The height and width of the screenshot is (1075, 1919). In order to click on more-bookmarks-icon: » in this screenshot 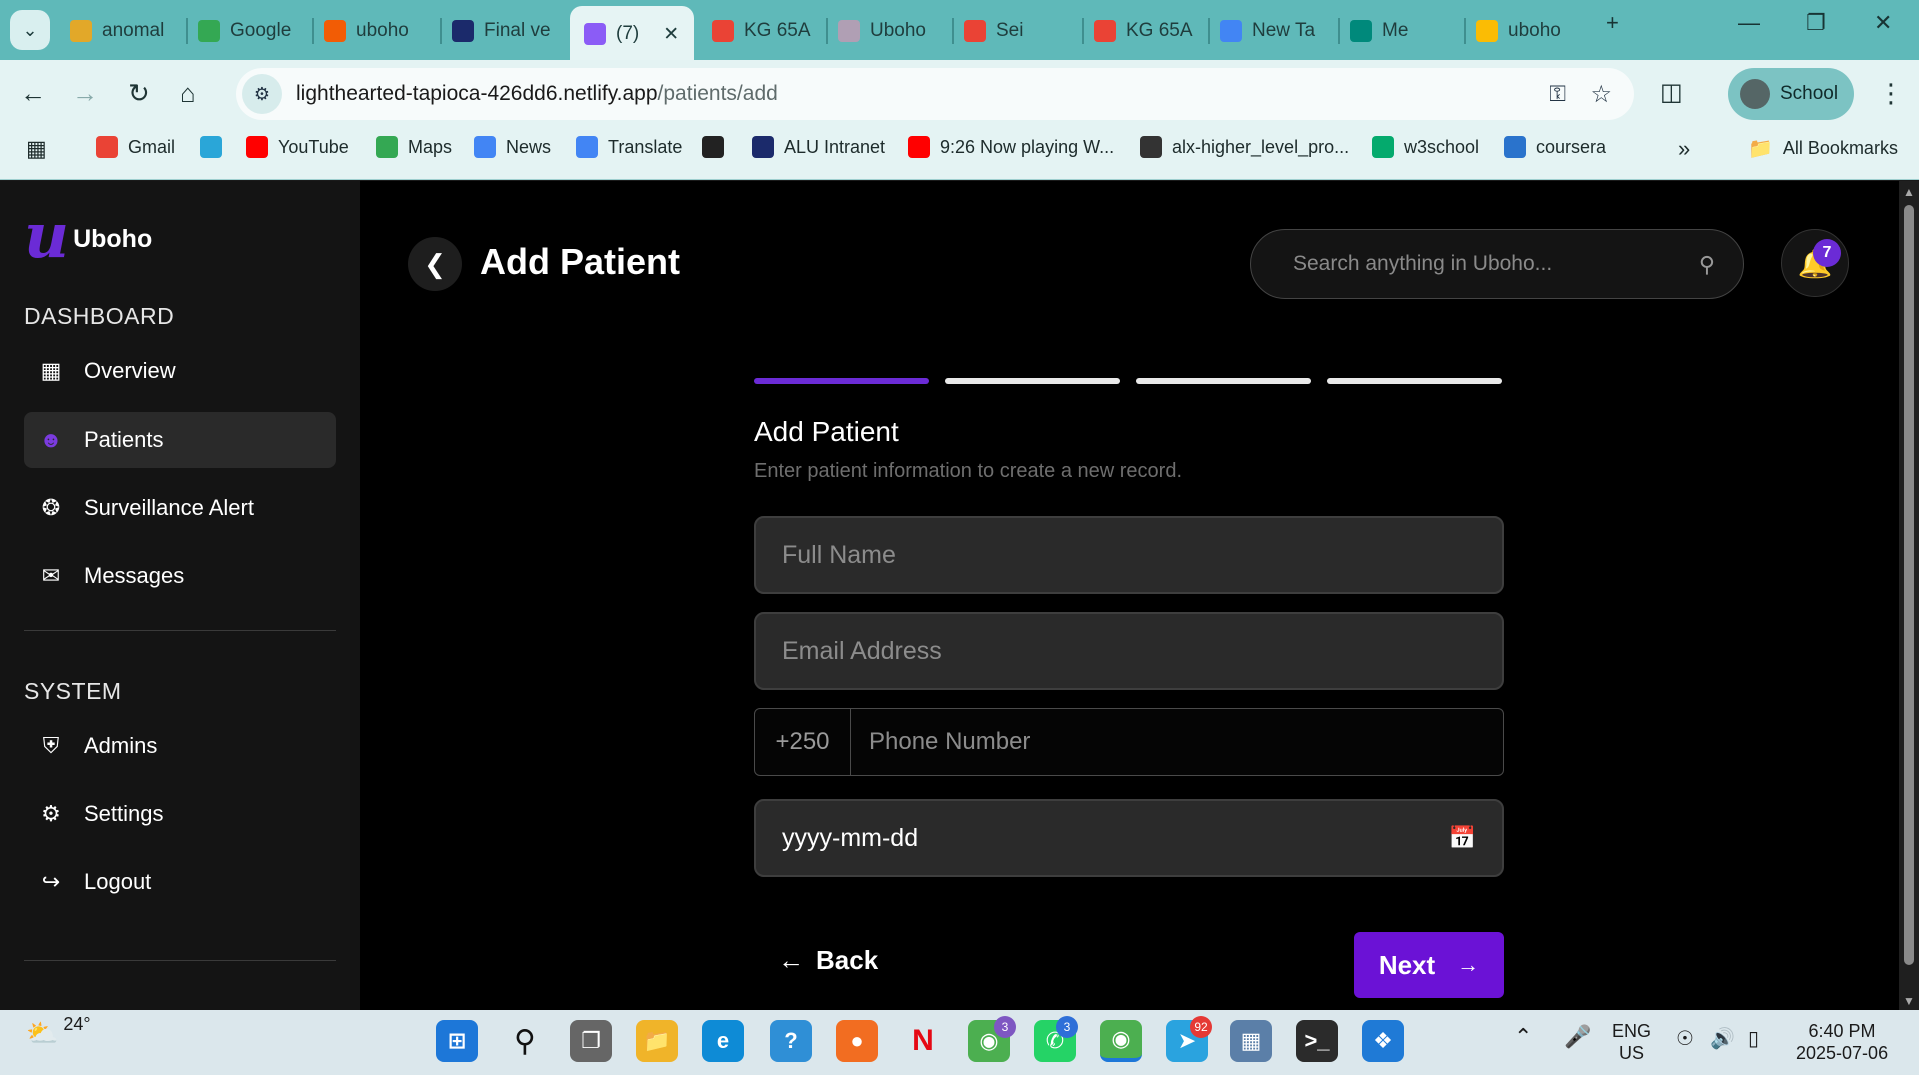, I will do `click(1684, 149)`.